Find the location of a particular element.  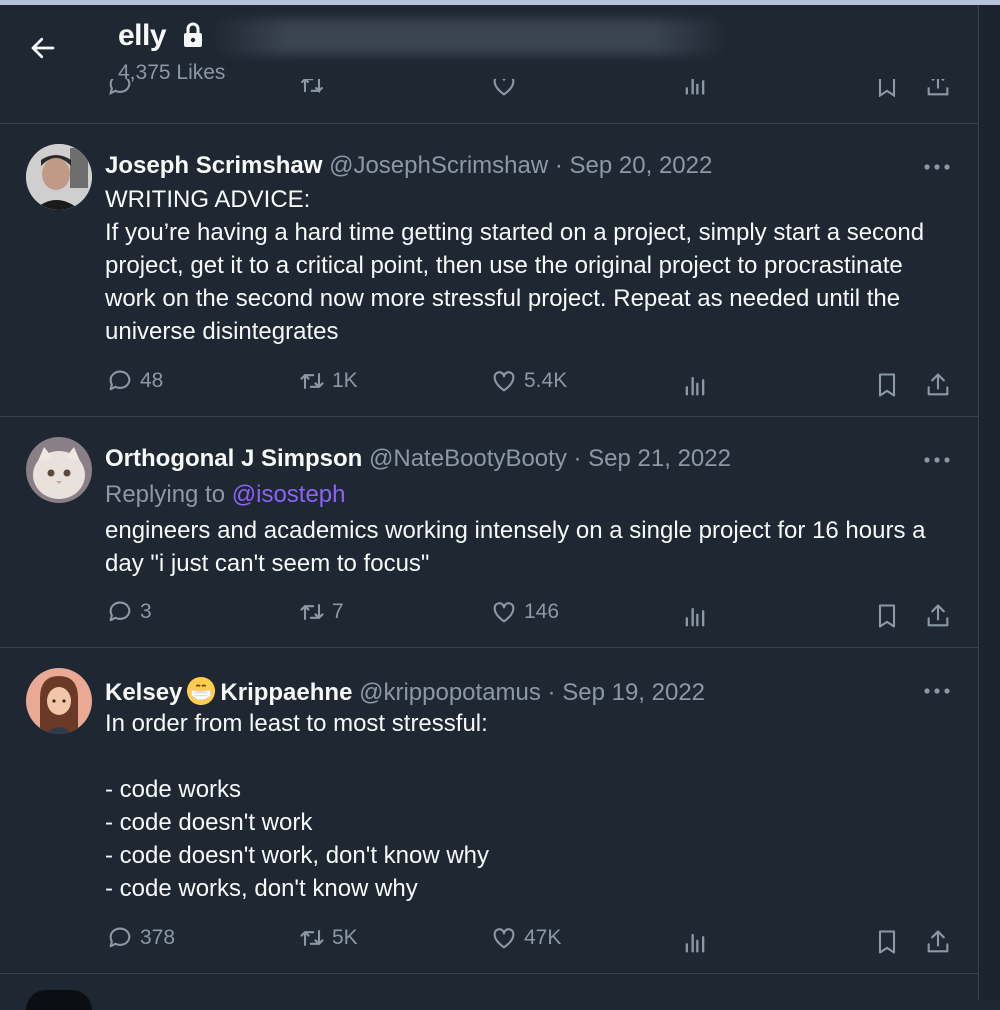

timestamp: Sep 20, 2022 is located at coordinates (641, 165).